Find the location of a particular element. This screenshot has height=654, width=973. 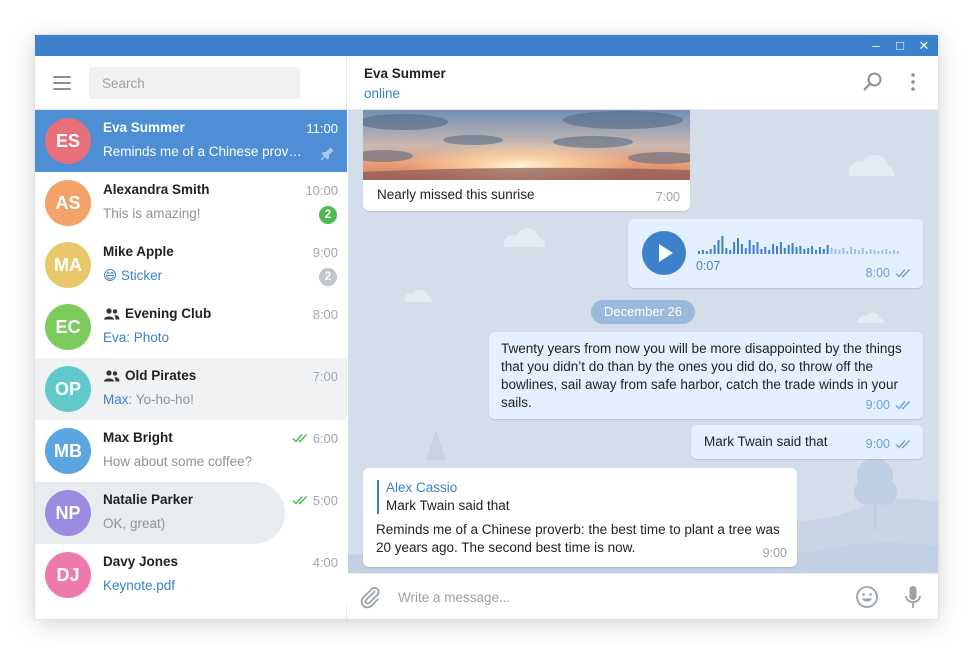

microphone-icon is located at coordinates (913, 597).